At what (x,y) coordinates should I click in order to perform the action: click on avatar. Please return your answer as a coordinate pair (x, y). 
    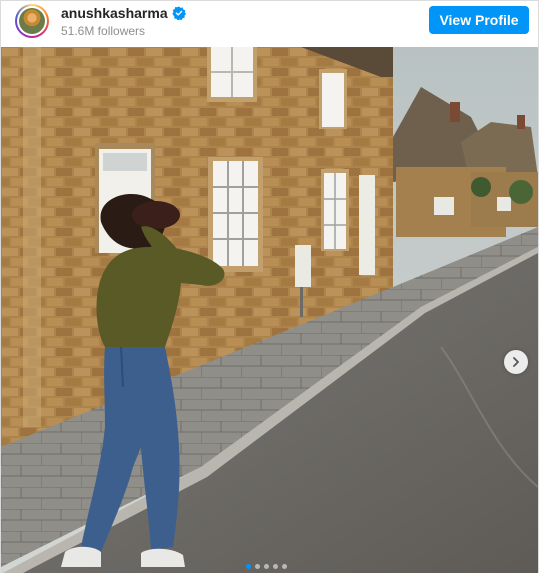
    Looking at the image, I should click on (32, 21).